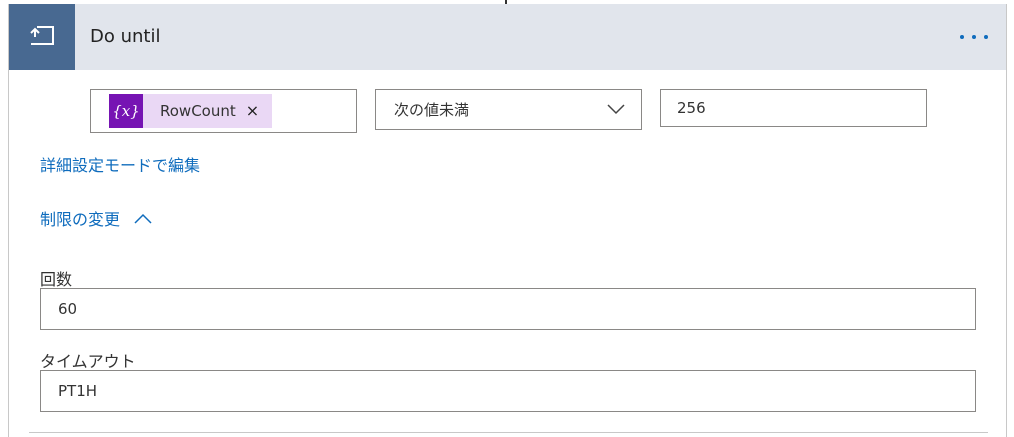 Image resolution: width=1014 pixels, height=437 pixels. What do you see at coordinates (691, 108) in the screenshot?
I see `condition-value: 256` at bounding box center [691, 108].